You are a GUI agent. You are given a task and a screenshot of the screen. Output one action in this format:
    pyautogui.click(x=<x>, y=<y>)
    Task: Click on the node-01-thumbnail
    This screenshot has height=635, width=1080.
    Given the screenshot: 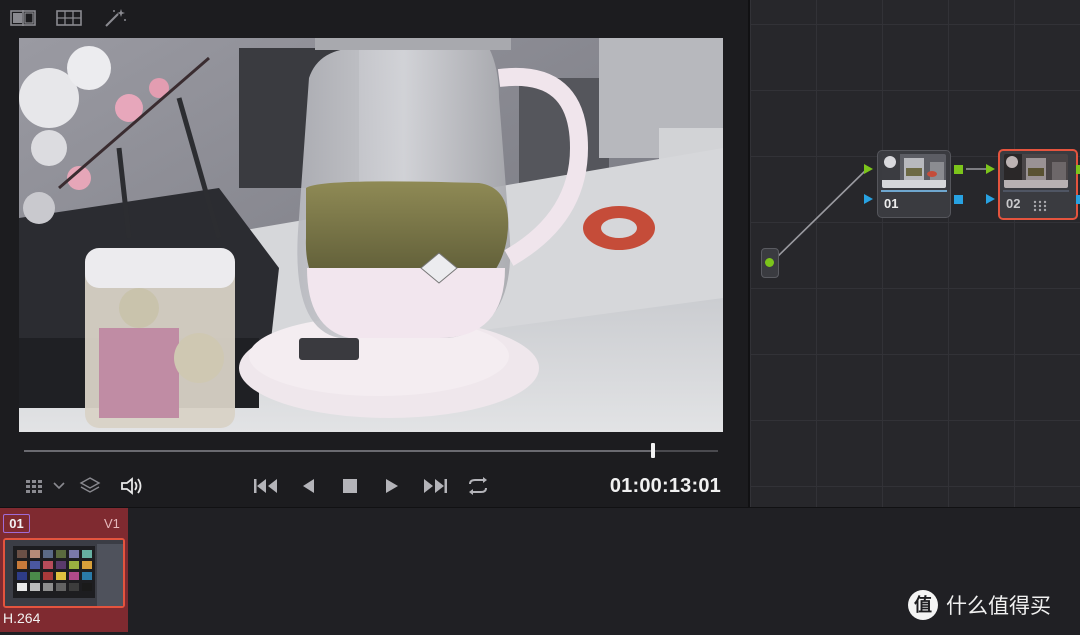 What is the action you would take?
    pyautogui.click(x=914, y=171)
    